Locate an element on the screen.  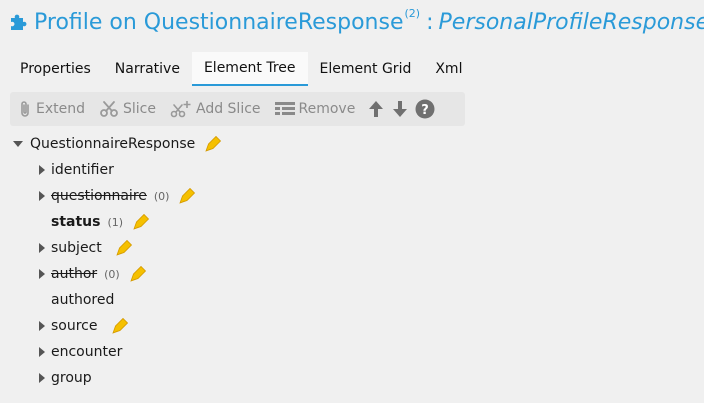
tree-root-label: QuestionnaireResponse is located at coordinates (113, 144).